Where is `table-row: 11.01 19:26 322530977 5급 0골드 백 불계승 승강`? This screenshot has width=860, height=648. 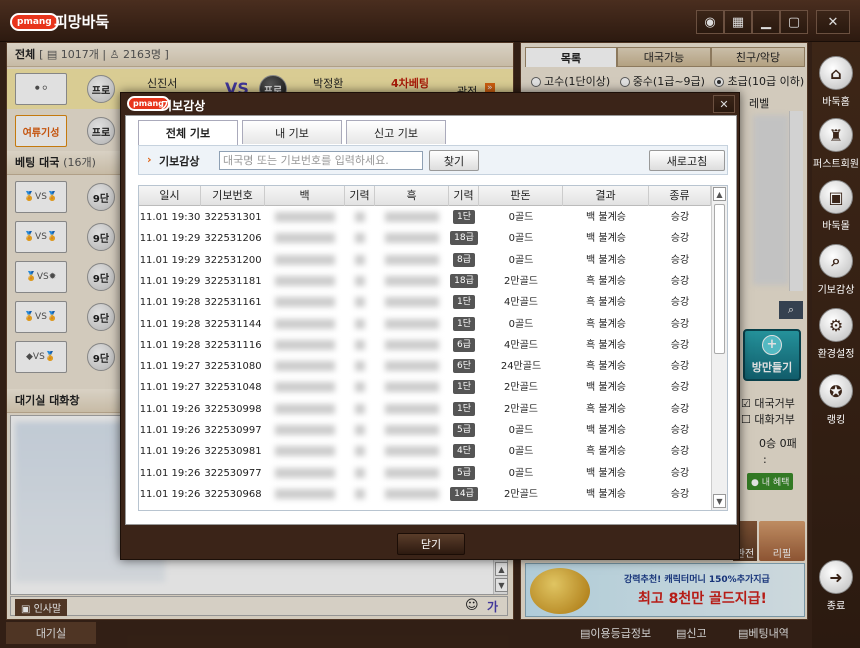
table-row: 11.01 19:26 322530977 5급 0골드 백 불계승 승강 is located at coordinates (425, 473).